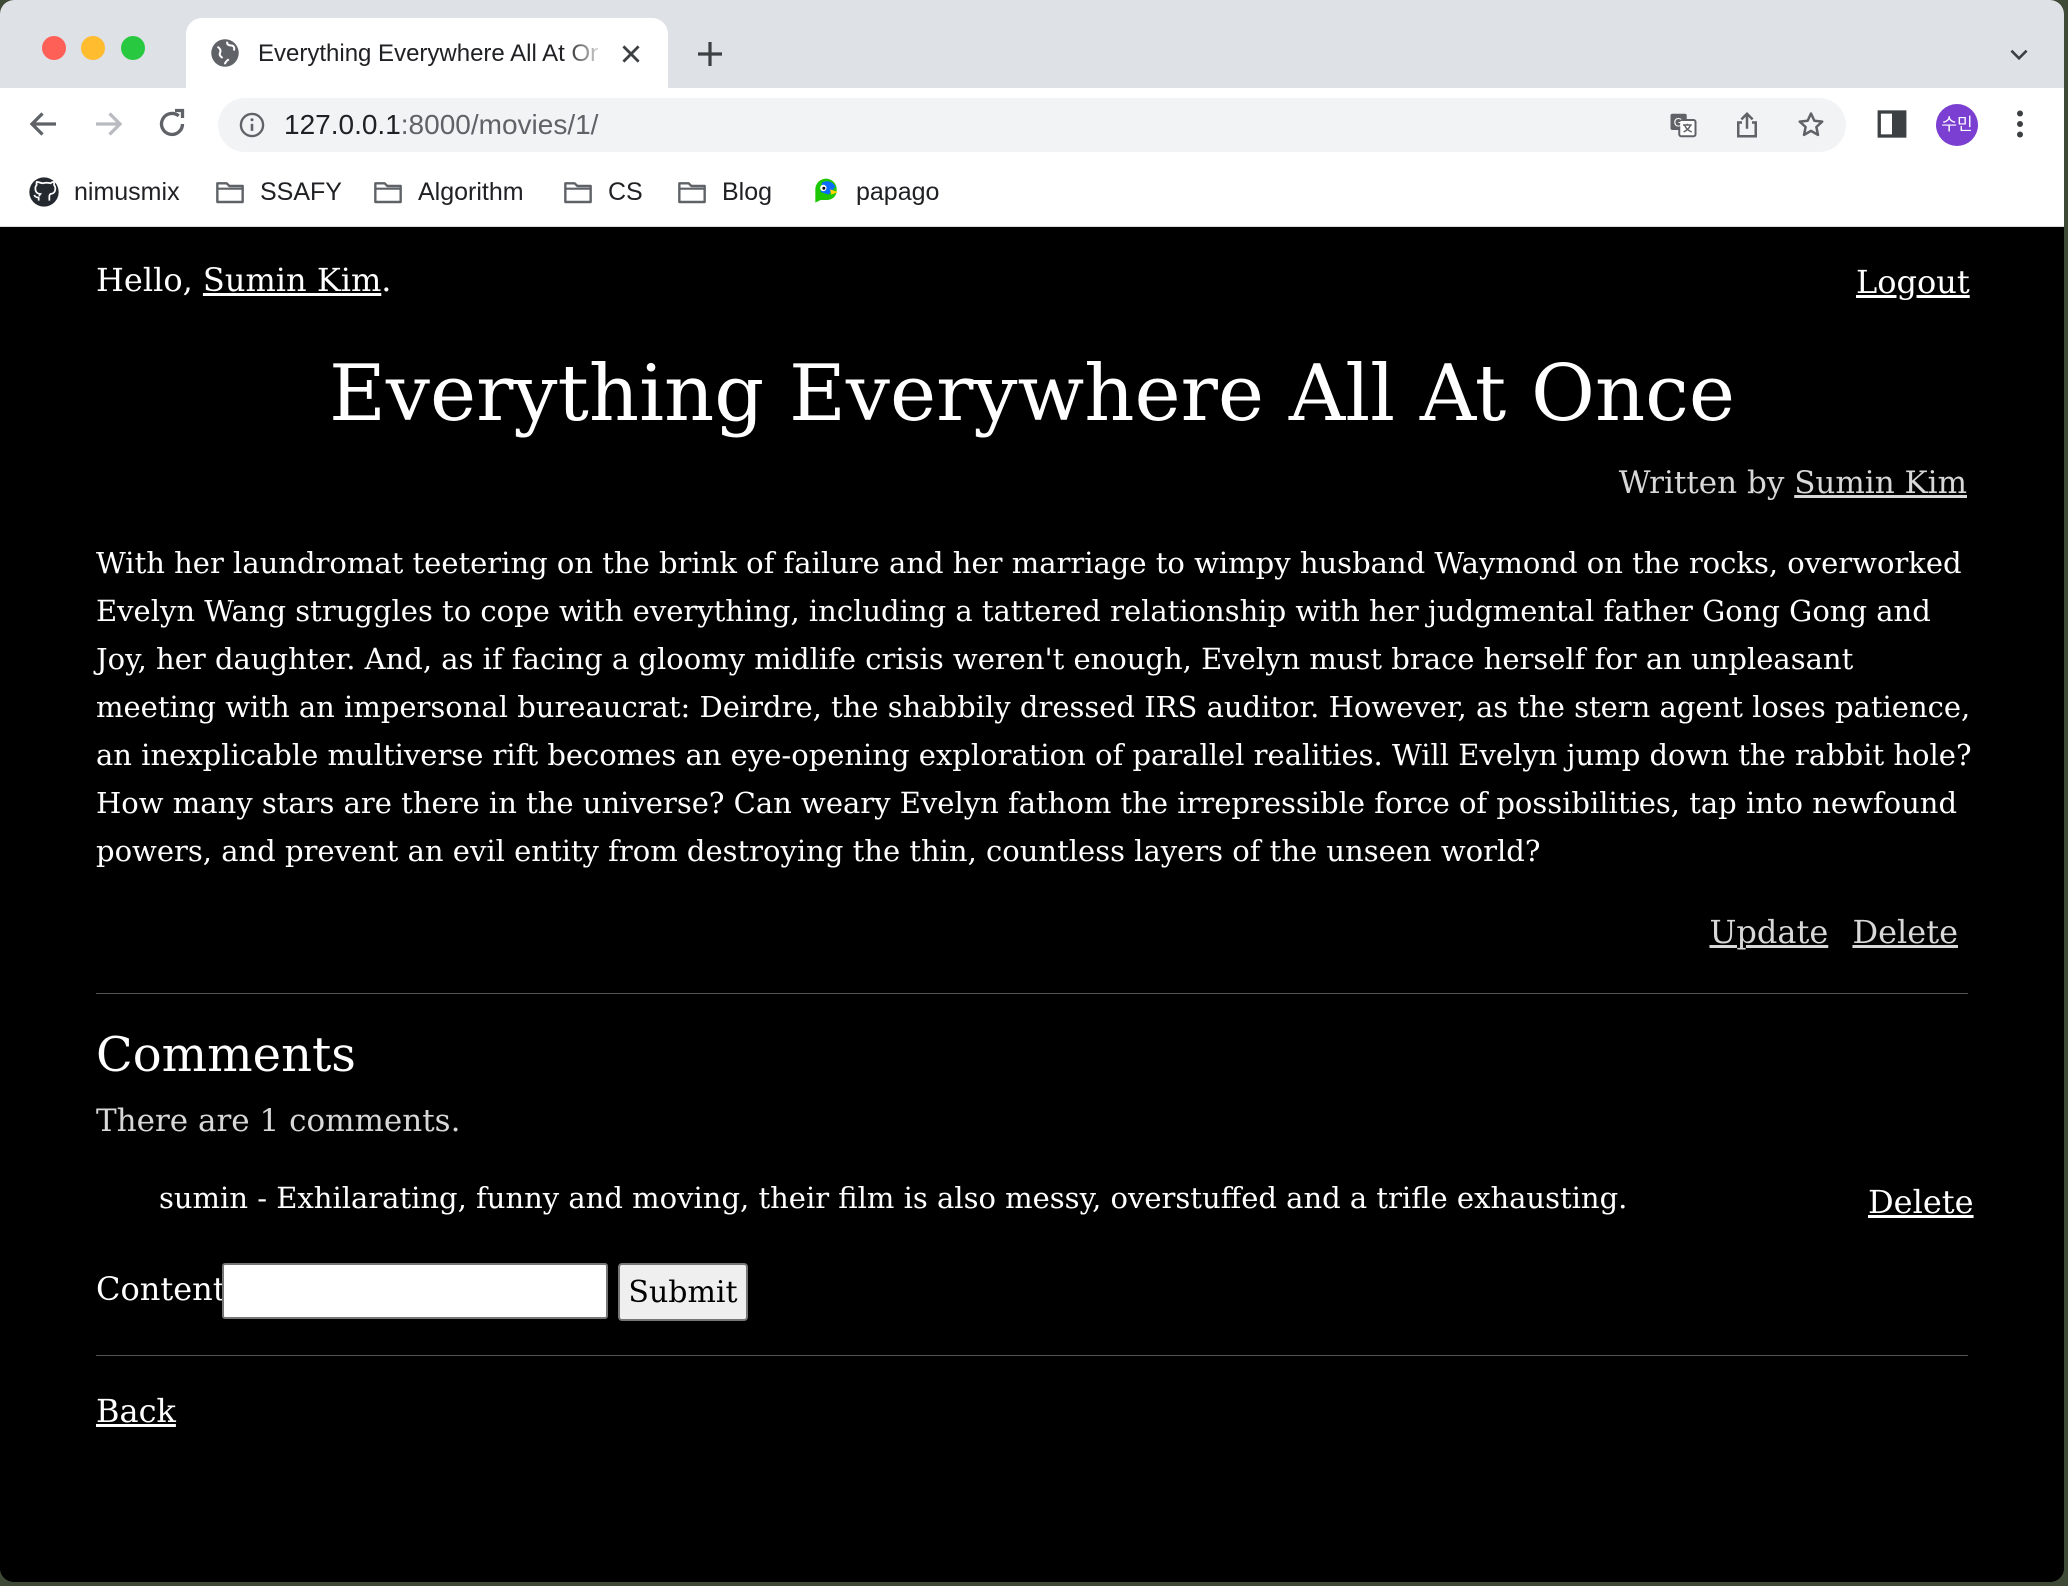  What do you see at coordinates (1892, 124) in the screenshot?
I see `side-panel-icon` at bounding box center [1892, 124].